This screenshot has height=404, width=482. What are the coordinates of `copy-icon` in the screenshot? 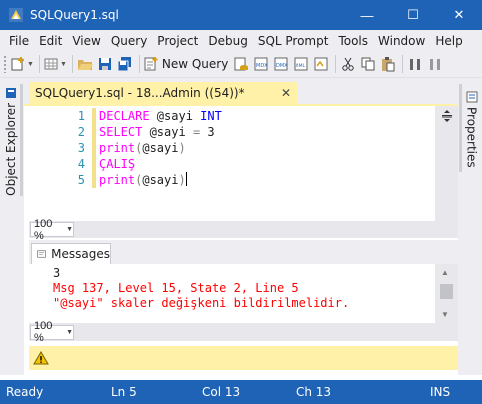 It's located at (368, 64).